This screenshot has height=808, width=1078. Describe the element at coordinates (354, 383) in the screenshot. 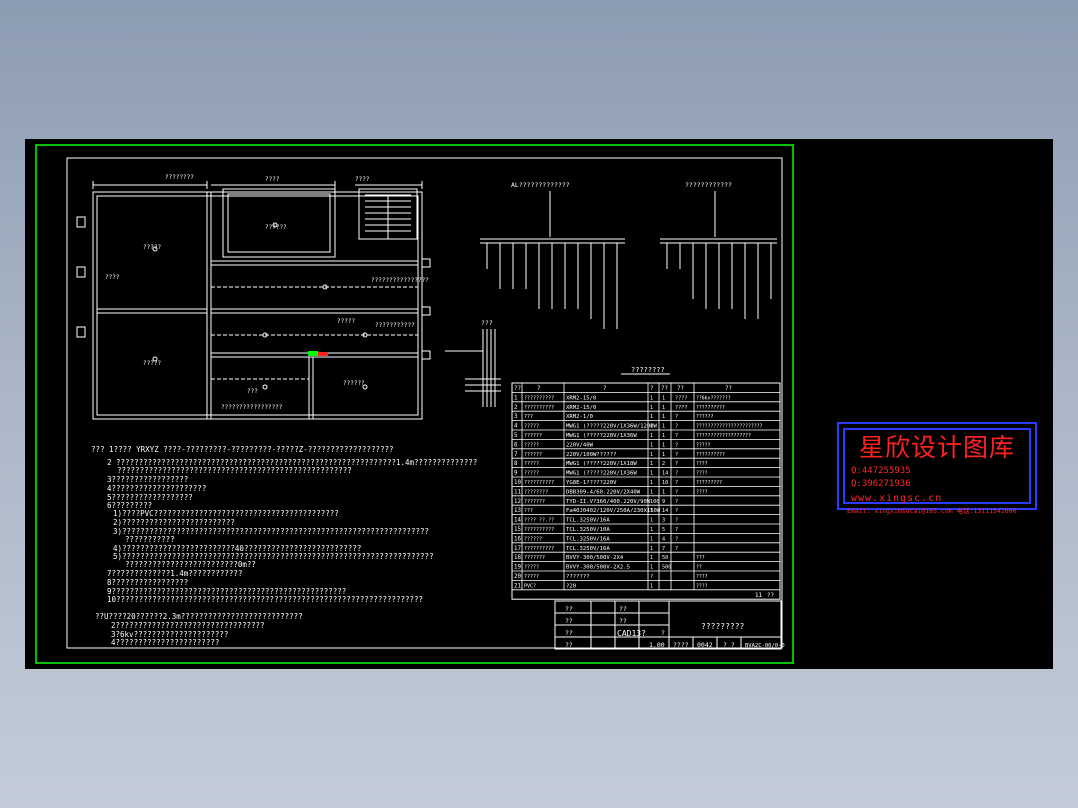

I see `room-label: ??????` at that location.